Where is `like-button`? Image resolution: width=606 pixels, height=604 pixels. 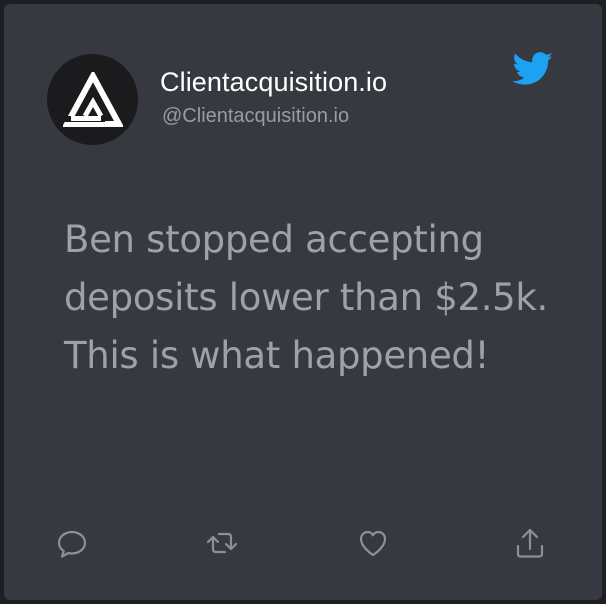 like-button is located at coordinates (373, 543).